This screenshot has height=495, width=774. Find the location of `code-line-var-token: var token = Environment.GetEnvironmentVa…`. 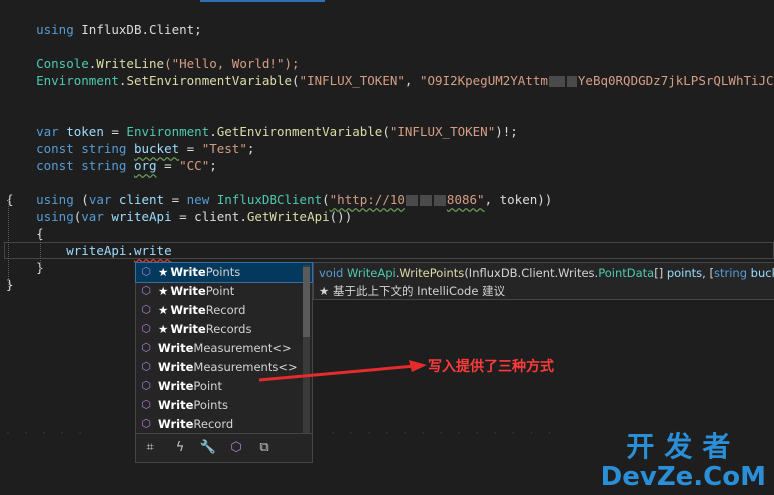

code-line-var-token: var token = Environment.GetEnvironmentVa… is located at coordinates (262, 122).